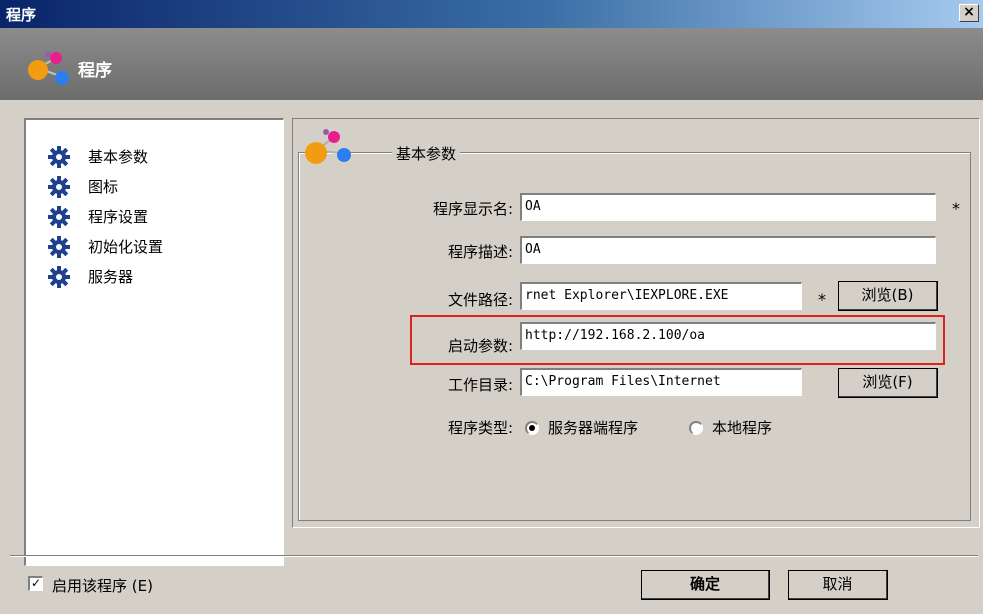  I want to click on radio-selected-dot, so click(532, 428).